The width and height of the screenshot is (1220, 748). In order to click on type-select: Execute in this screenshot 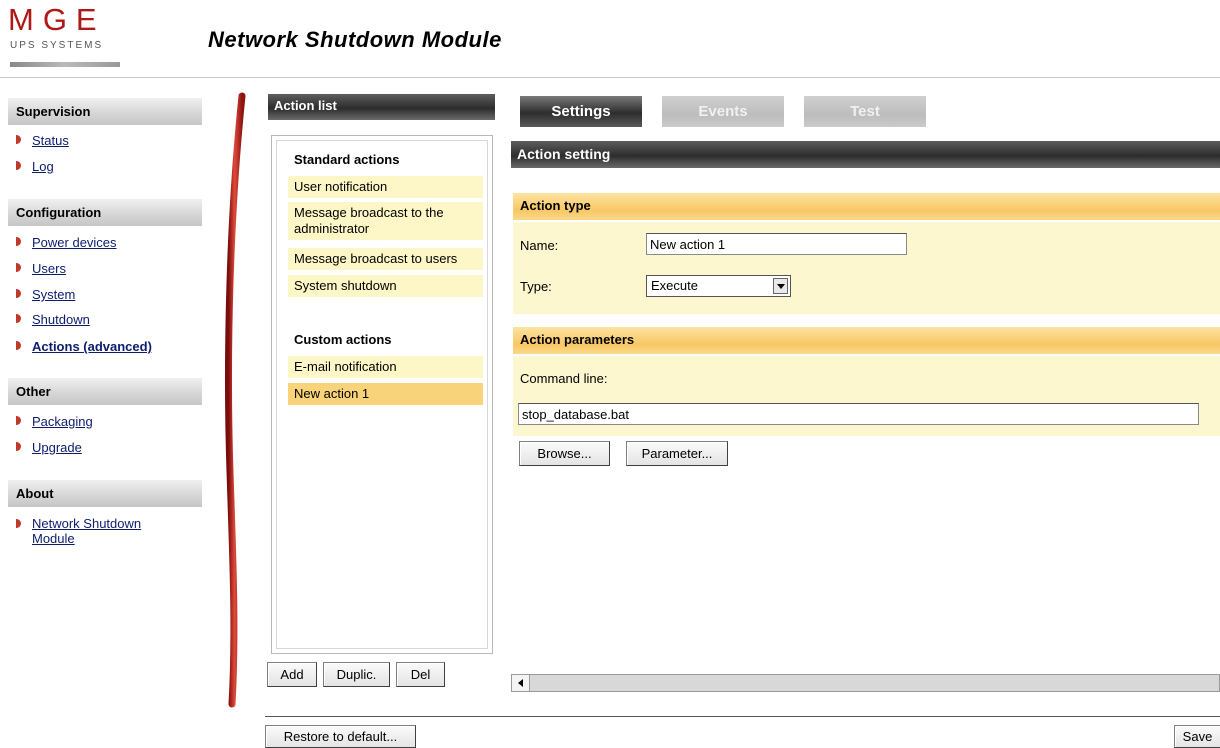, I will do `click(718, 286)`.